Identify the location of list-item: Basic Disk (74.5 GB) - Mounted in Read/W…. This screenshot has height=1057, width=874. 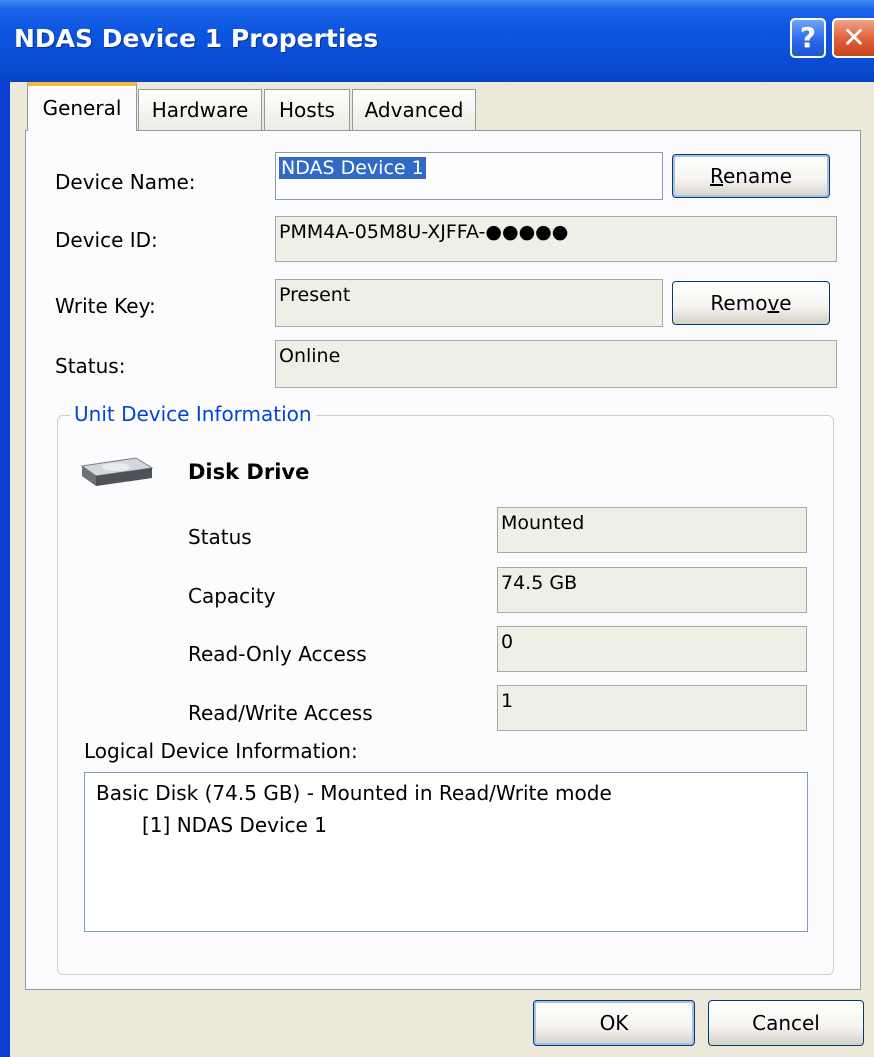
(451, 793).